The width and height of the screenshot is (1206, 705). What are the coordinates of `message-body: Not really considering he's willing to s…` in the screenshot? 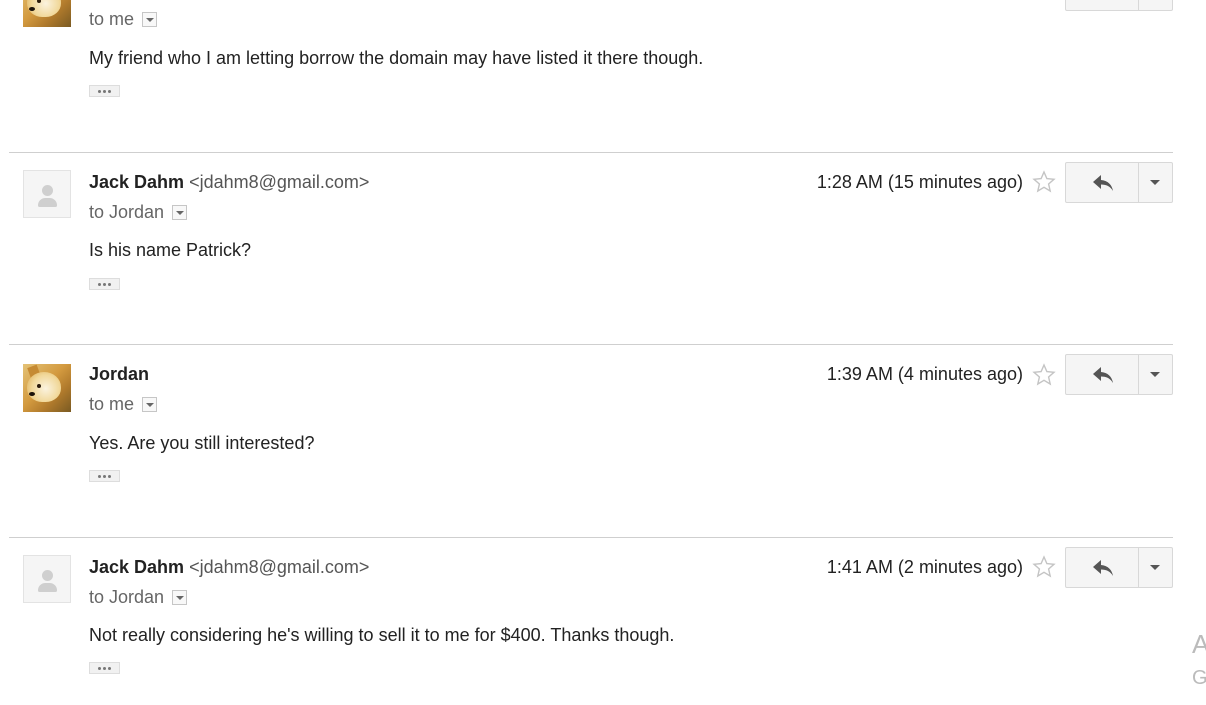 It's located at (382, 635).